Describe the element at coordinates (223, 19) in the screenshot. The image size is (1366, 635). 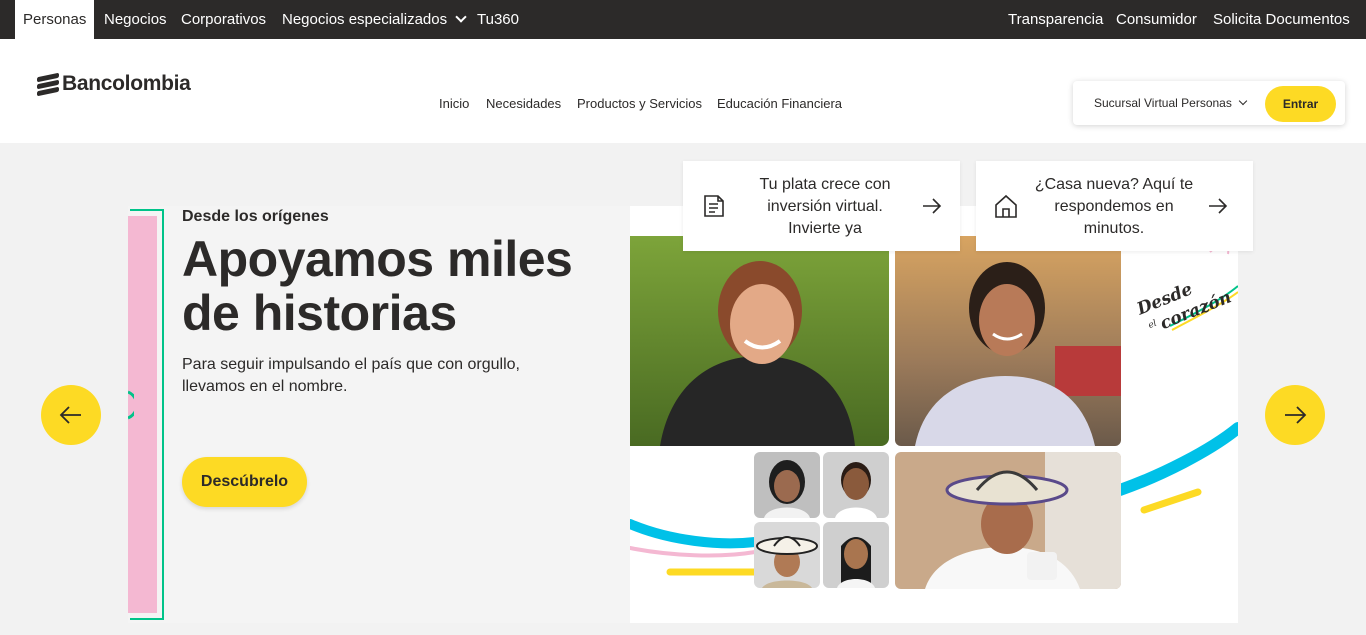
I see `segment-corporativos: Corporativos` at that location.